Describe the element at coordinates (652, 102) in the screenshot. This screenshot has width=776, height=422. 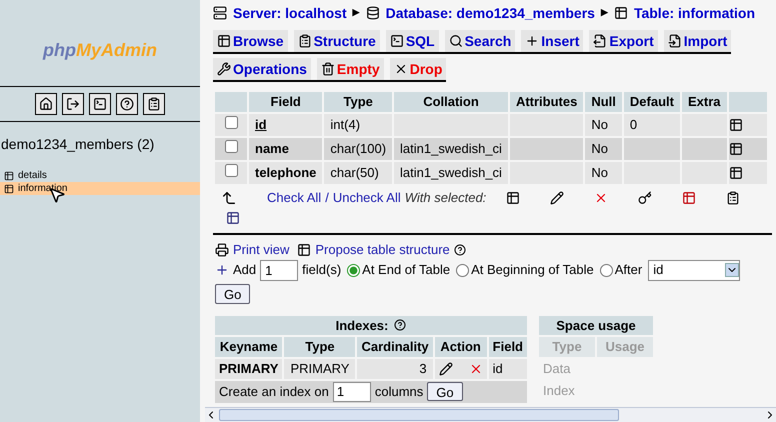
I see `column-header: Default` at that location.